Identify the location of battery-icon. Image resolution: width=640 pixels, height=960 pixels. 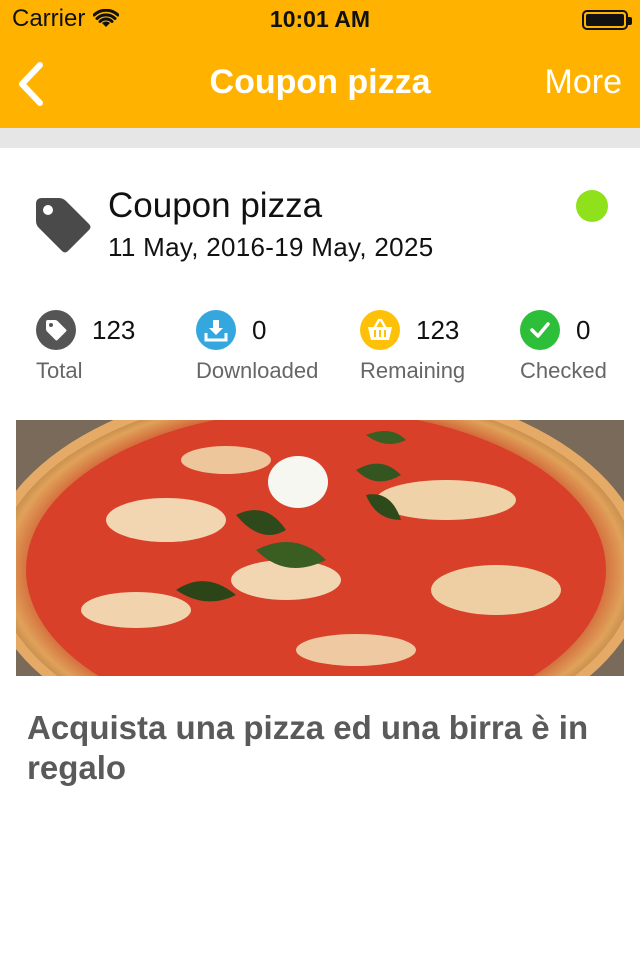
(607, 20).